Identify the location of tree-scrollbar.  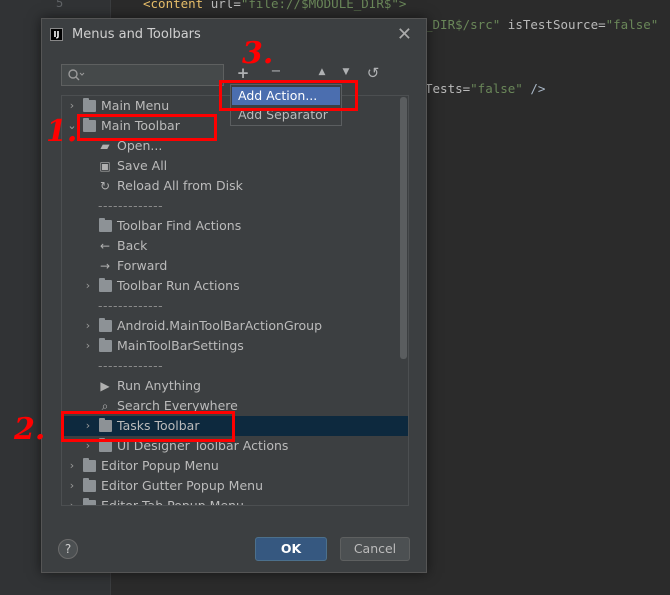
(403, 228).